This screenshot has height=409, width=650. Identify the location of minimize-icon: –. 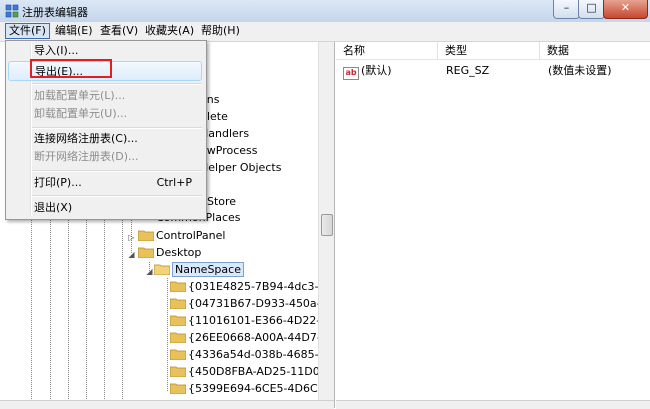
(566, 7).